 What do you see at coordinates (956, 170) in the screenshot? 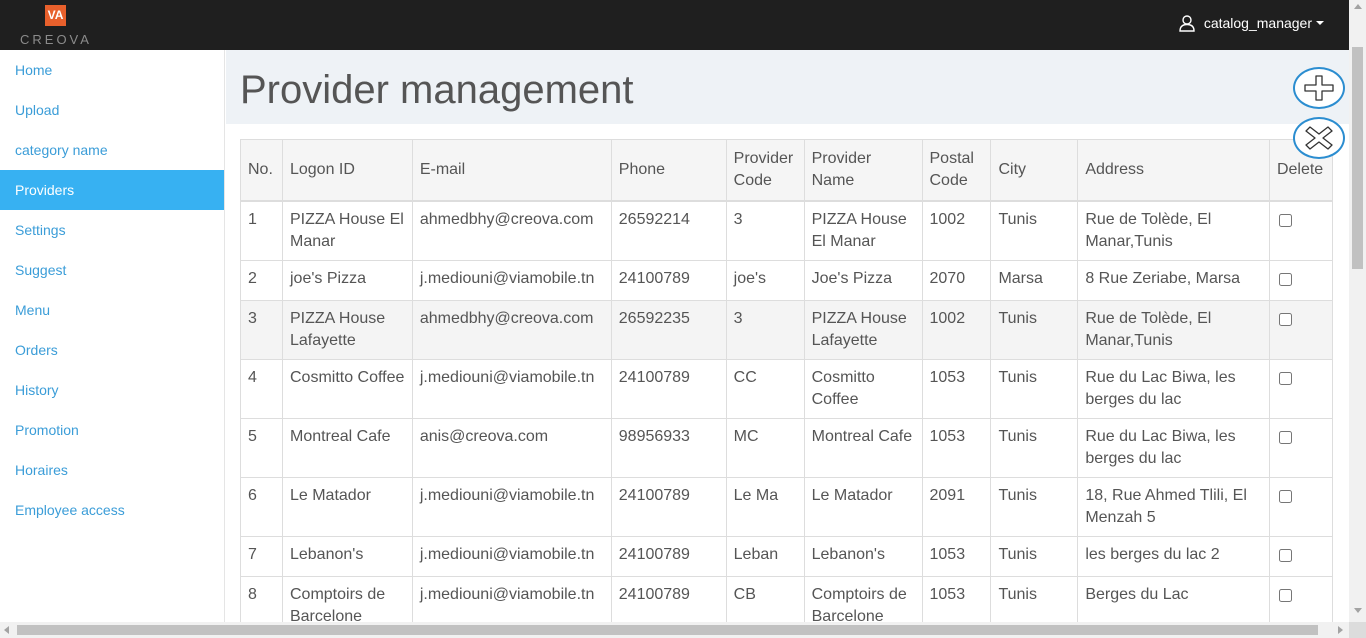
I see `column-header-postal-code: Postal Code` at bounding box center [956, 170].